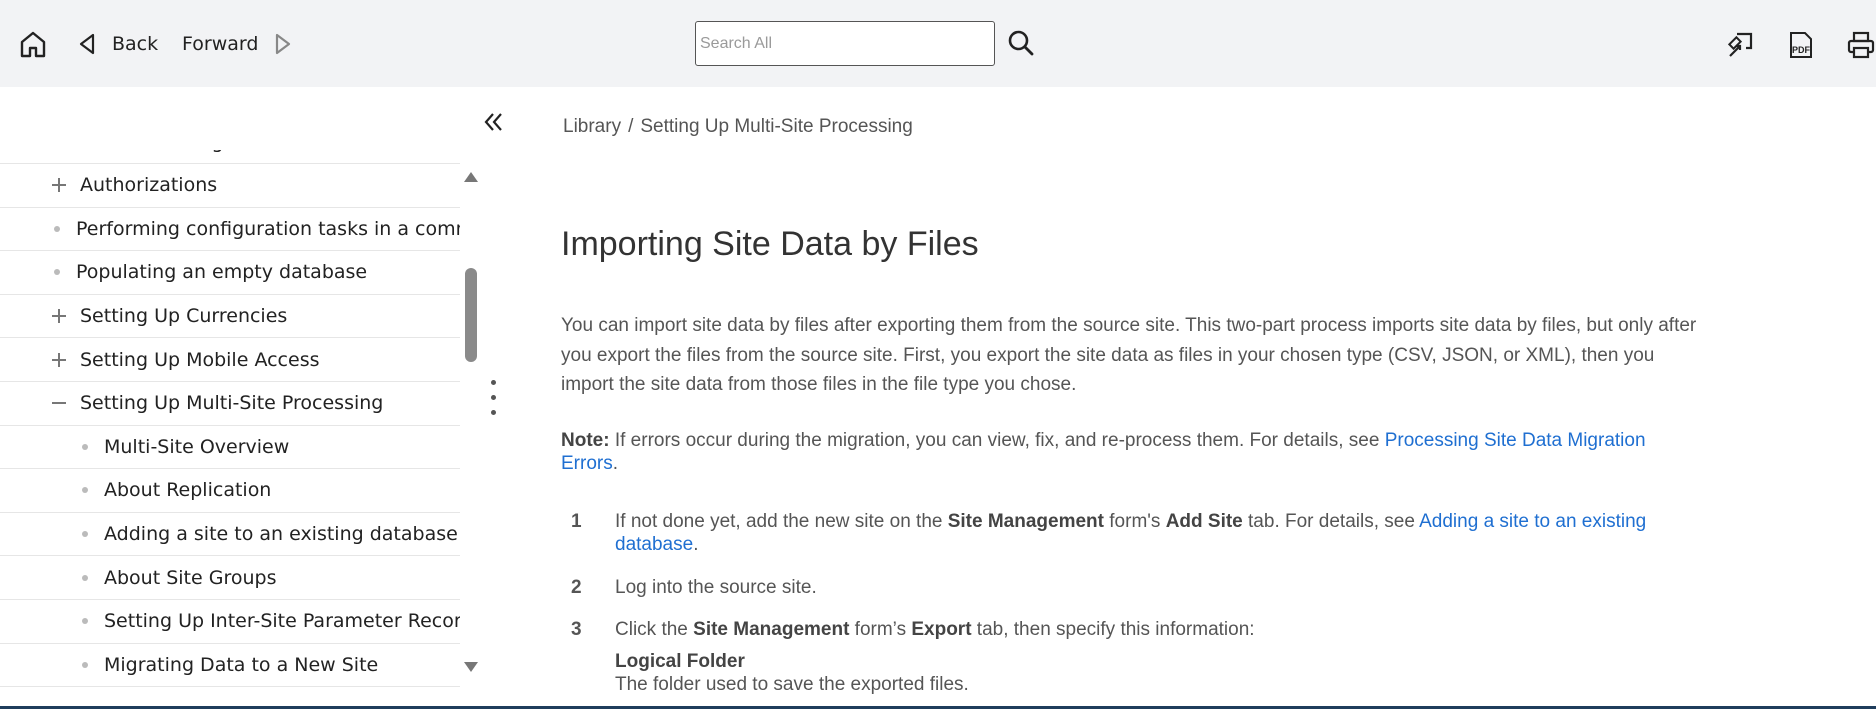 The height and width of the screenshot is (709, 1876). Describe the element at coordinates (1204, 521) in the screenshot. I see `step-bold: Add Site` at that location.